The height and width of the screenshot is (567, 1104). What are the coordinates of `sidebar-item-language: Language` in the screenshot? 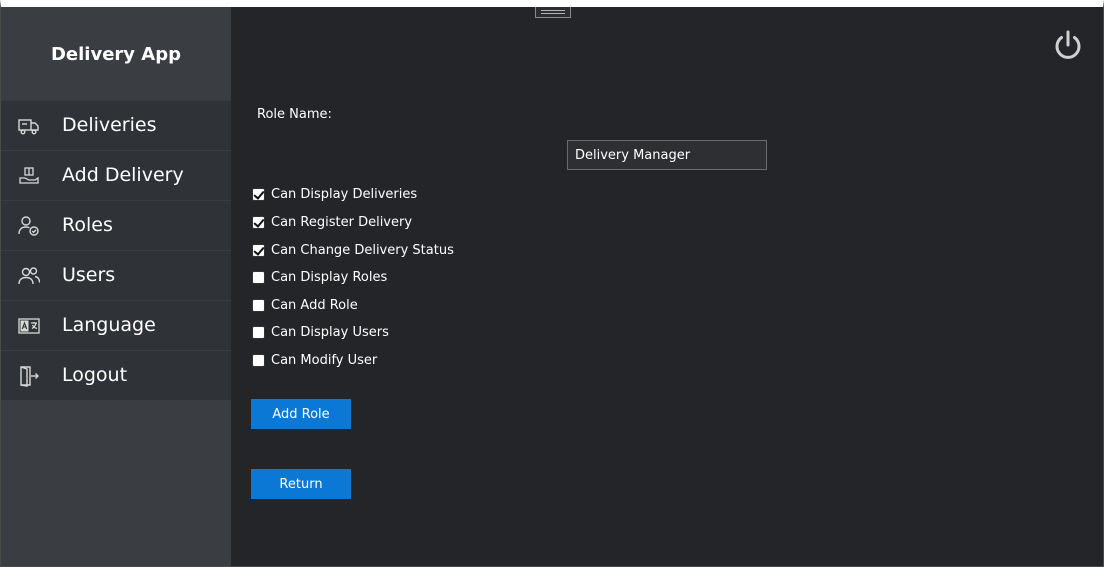 It's located at (116, 326).